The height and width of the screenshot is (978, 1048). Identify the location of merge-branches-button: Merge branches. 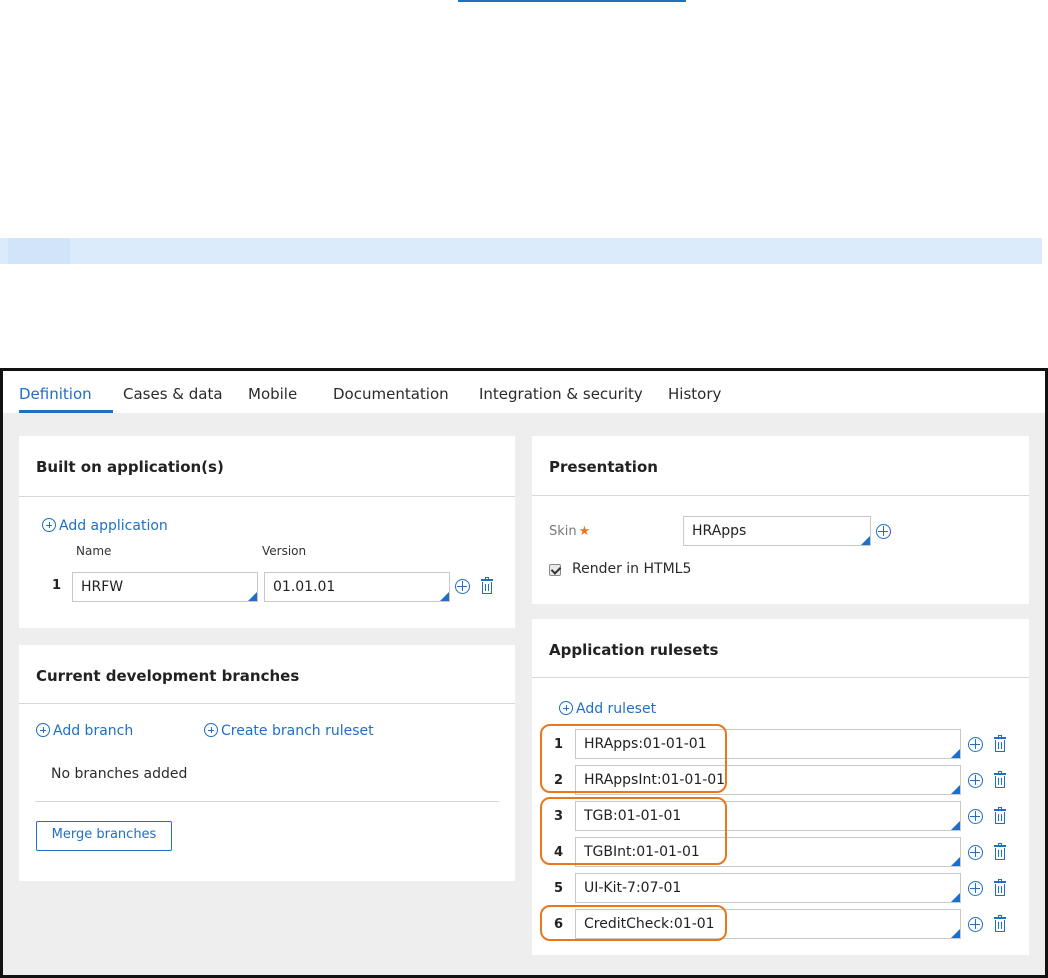
(104, 836).